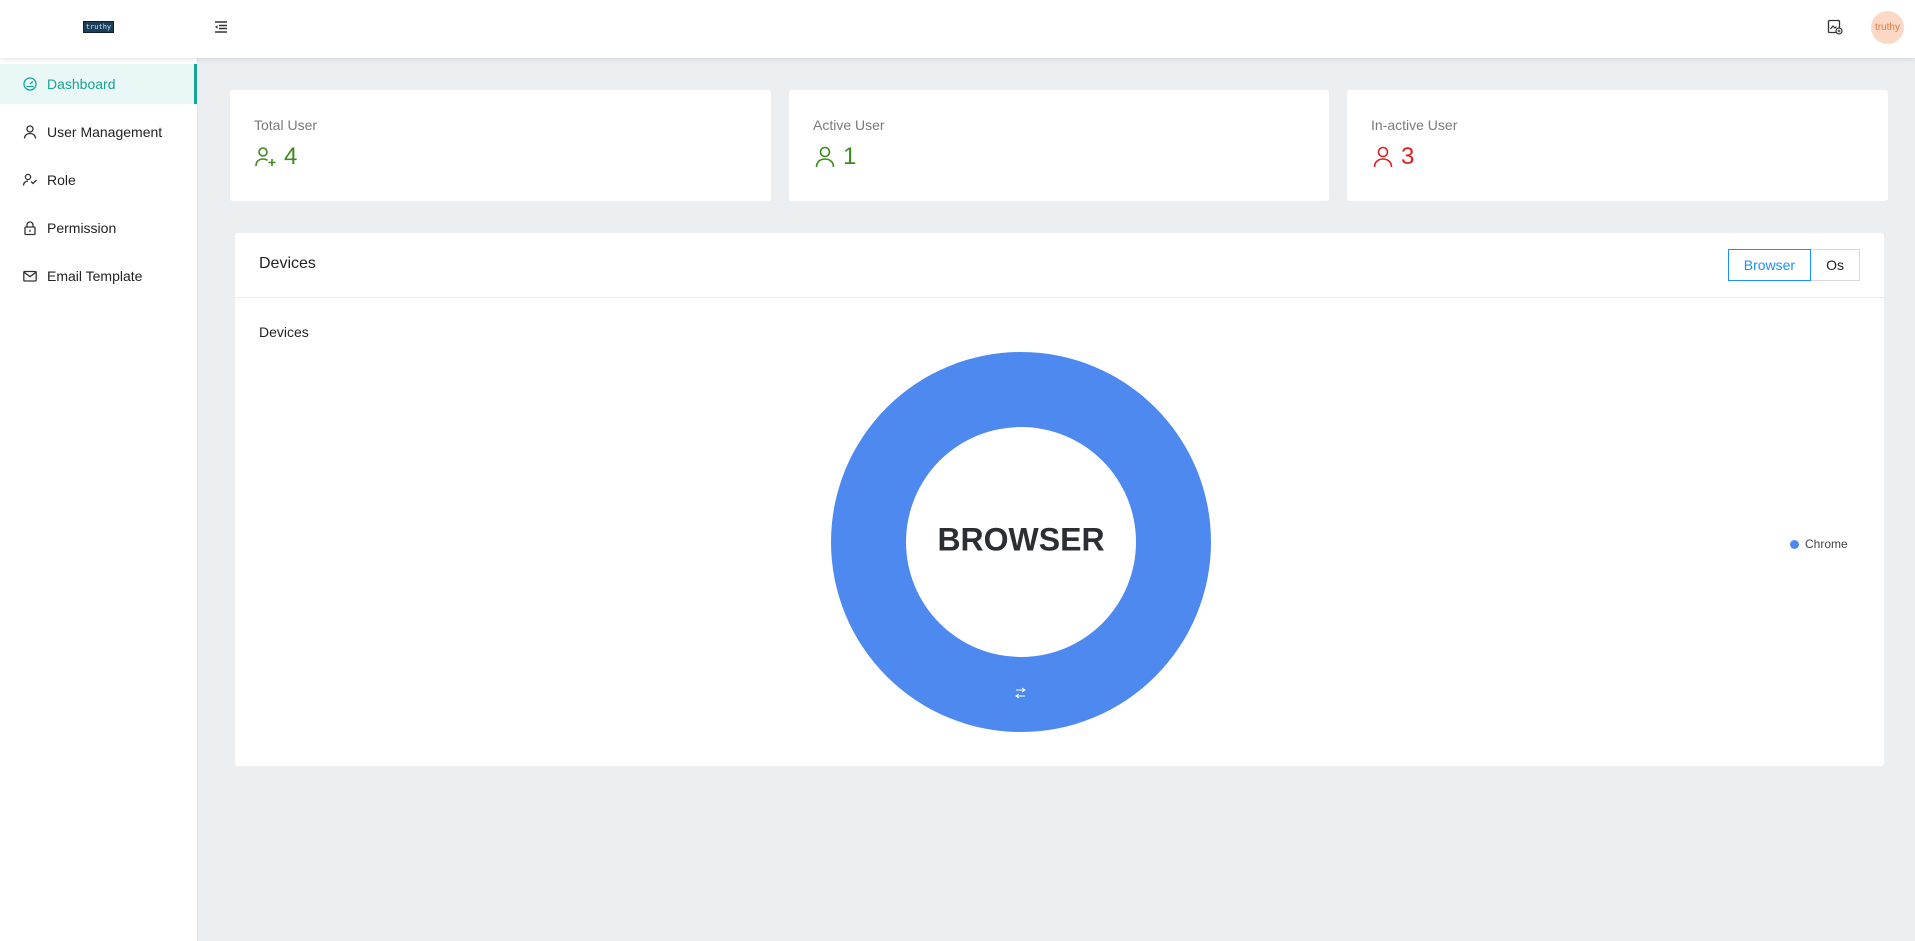  I want to click on user-avatar: truthy, so click(1887, 27).